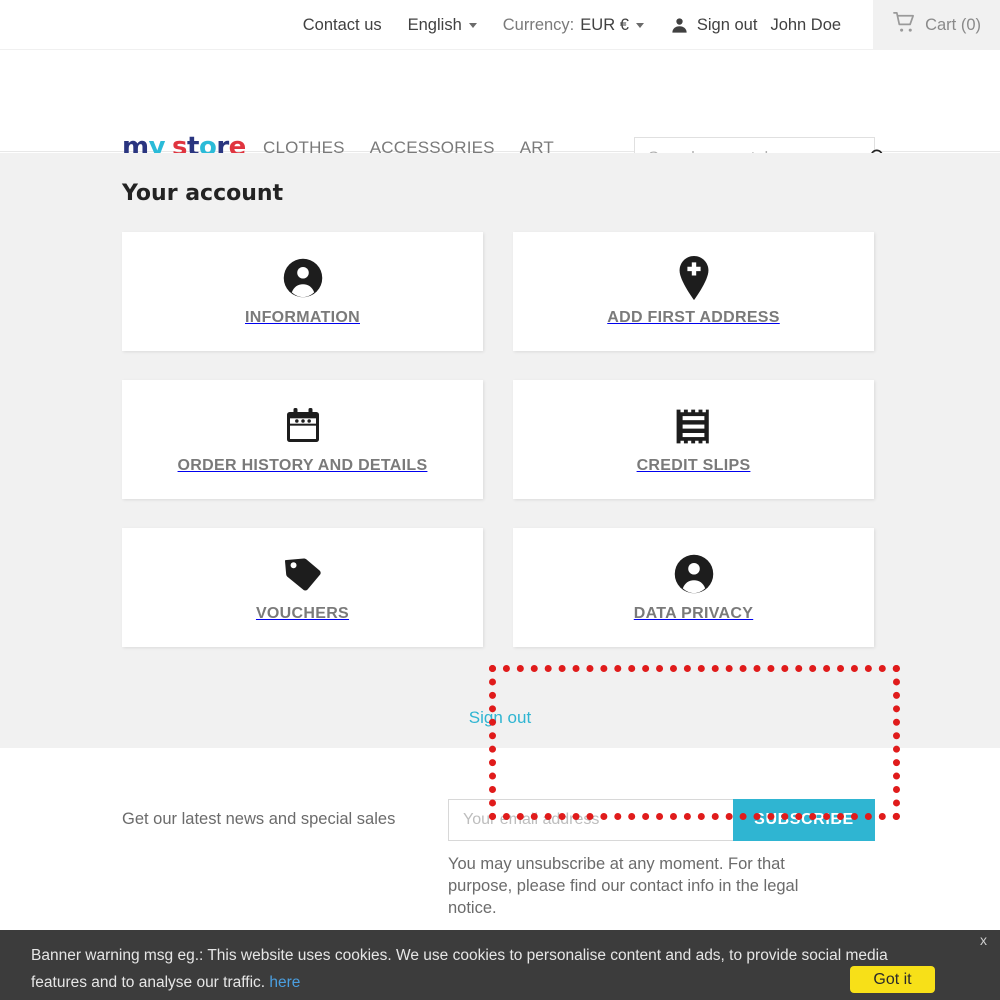 Image resolution: width=1000 pixels, height=1000 pixels. Describe the element at coordinates (498, 291) in the screenshot. I see `card-row: INFORMATION ADD FIRST ADDRESS` at that location.